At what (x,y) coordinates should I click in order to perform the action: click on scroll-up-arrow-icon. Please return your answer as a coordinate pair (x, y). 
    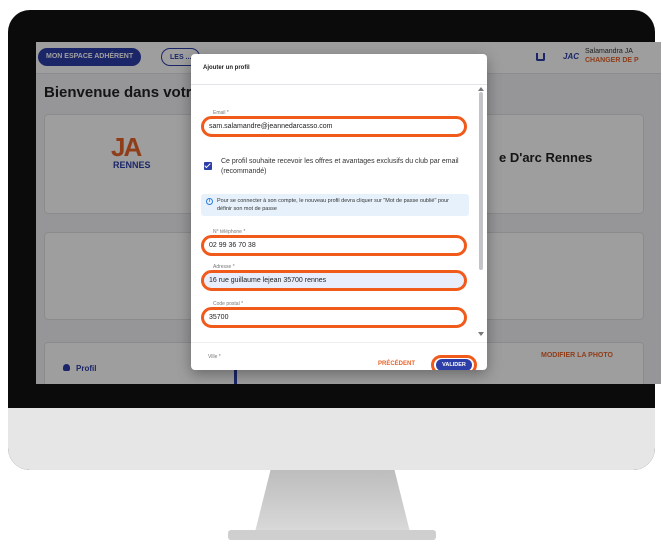
    Looking at the image, I should click on (481, 89).